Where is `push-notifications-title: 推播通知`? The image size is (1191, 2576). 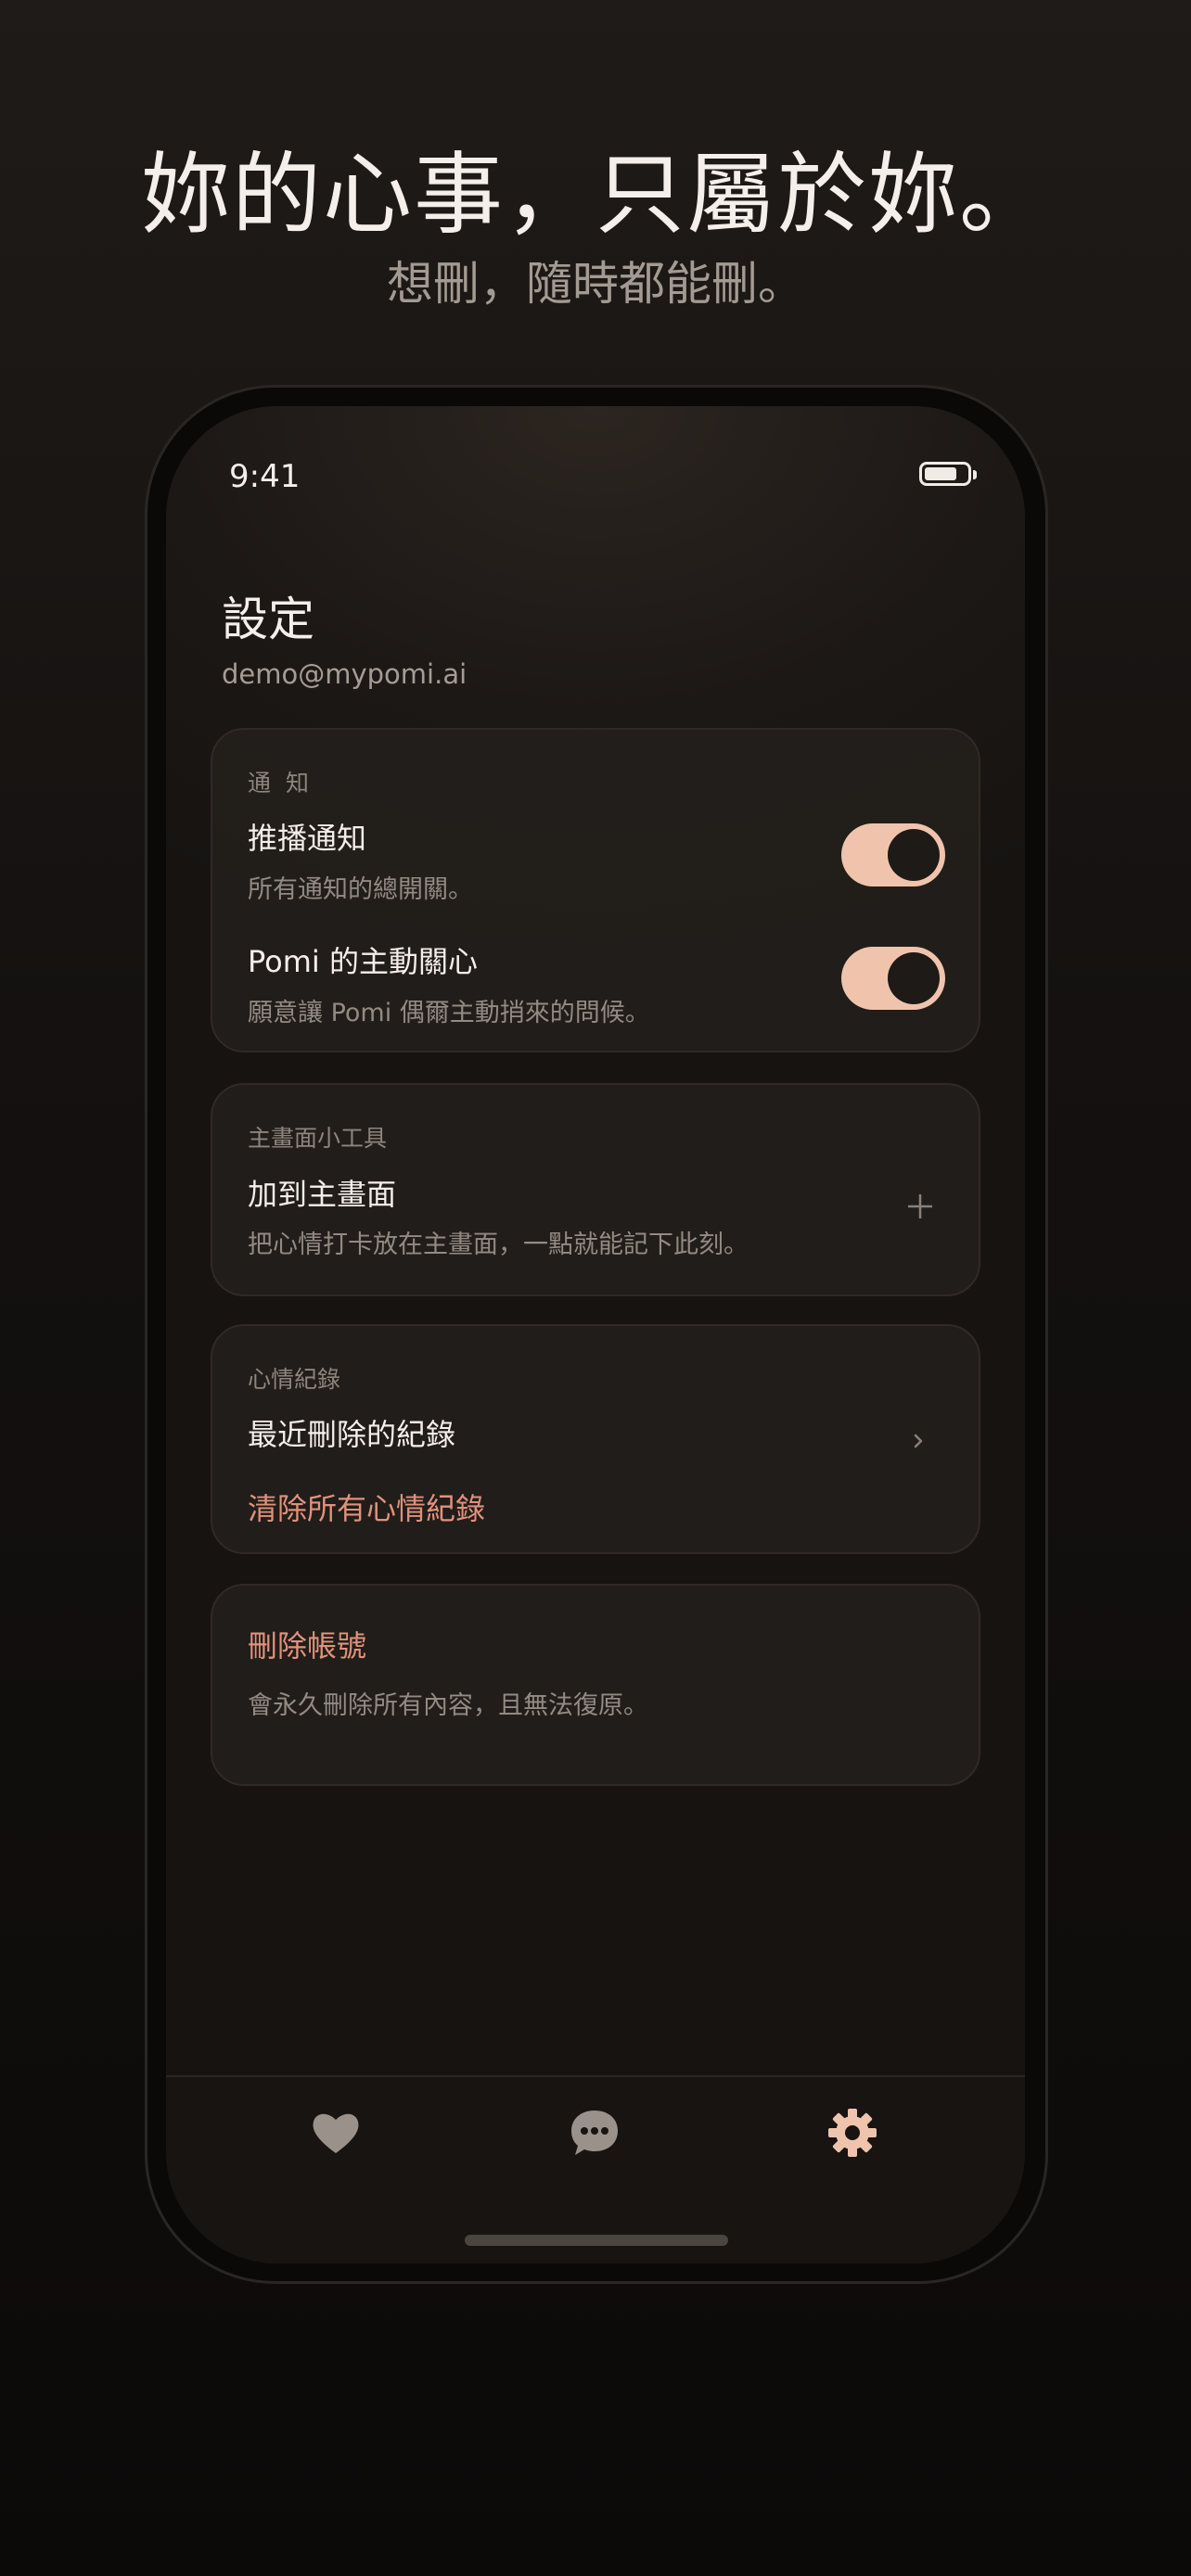 push-notifications-title: 推播通知 is located at coordinates (308, 839).